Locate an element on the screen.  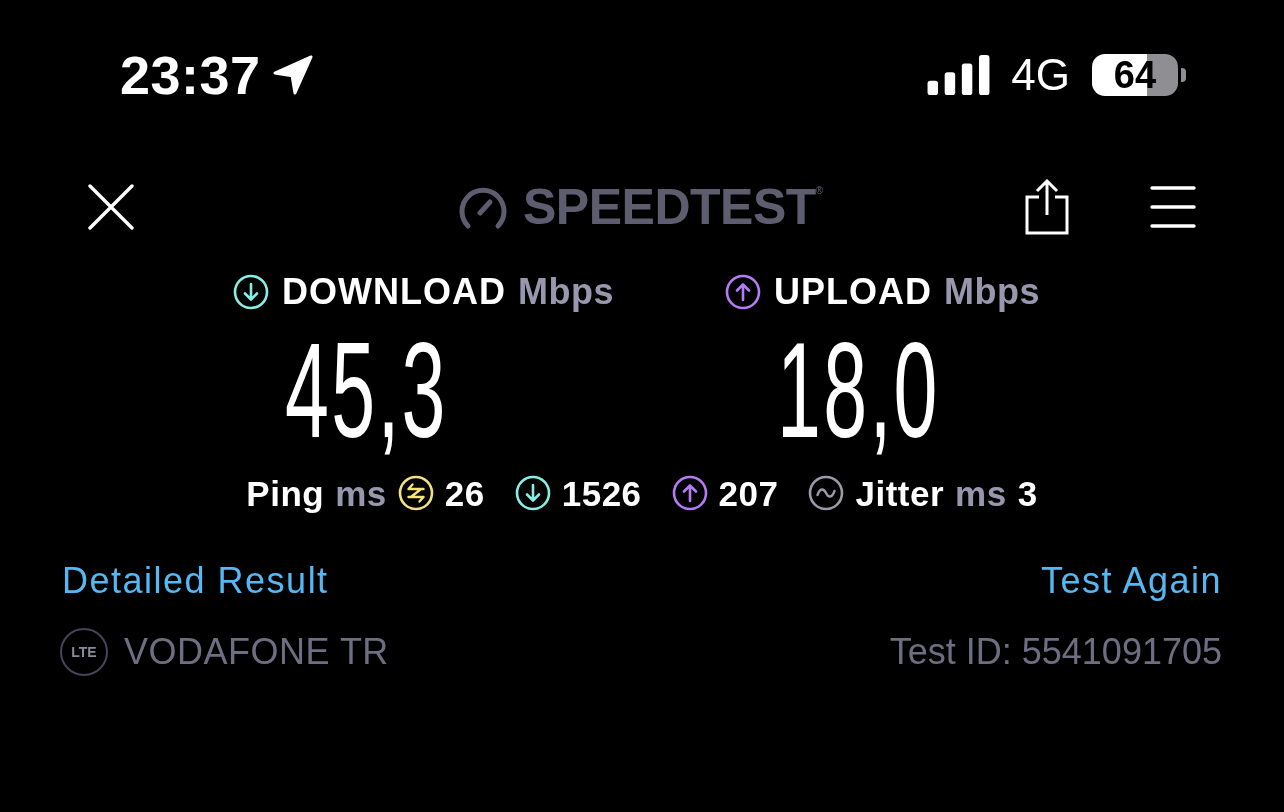
test-again-link: Test Again is located at coordinates (1131, 581).